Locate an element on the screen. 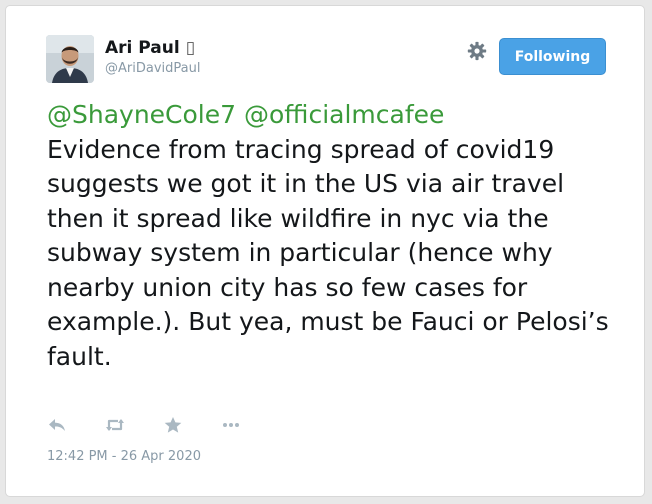 The height and width of the screenshot is (504, 652). reply-icon is located at coordinates (57, 425).